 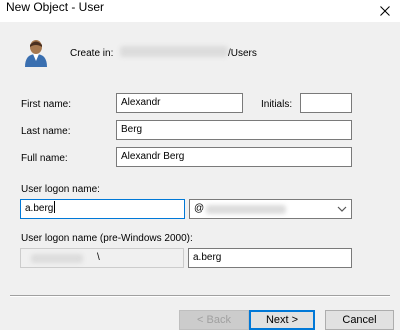 What do you see at coordinates (200, 296) in the screenshot?
I see `separator` at bounding box center [200, 296].